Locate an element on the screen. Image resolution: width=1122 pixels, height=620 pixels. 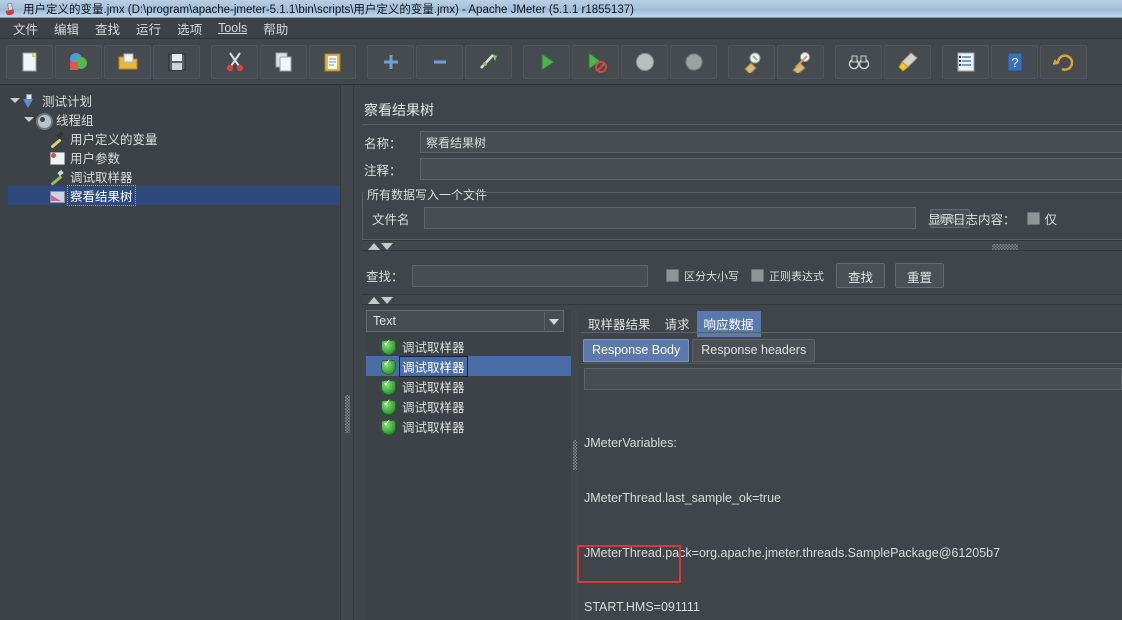
paste-button is located at coordinates (332, 61).